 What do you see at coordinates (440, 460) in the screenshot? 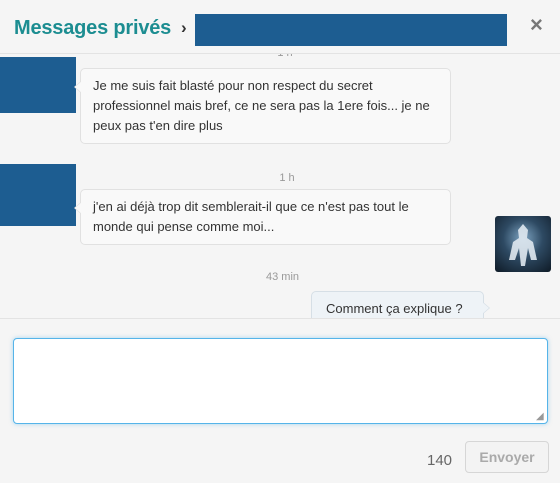
I see `character-counter: 140` at bounding box center [440, 460].